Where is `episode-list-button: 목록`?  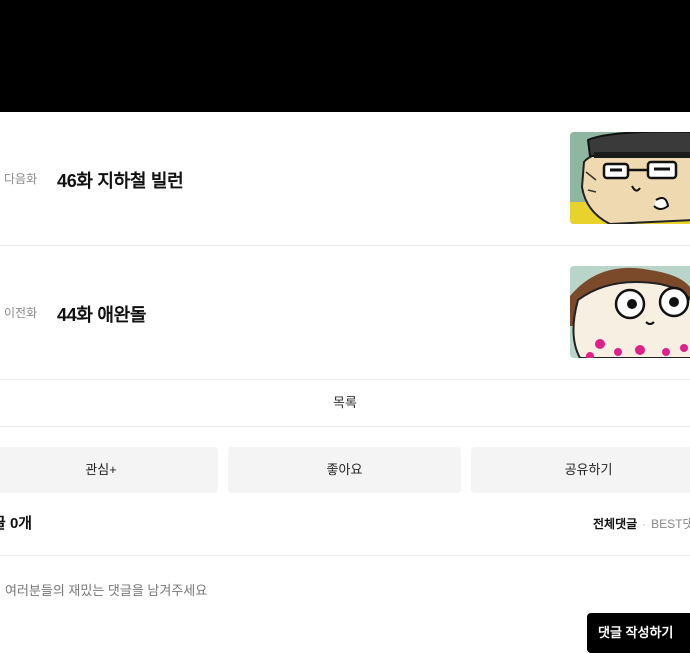
episode-list-button: 목록 is located at coordinates (345, 403).